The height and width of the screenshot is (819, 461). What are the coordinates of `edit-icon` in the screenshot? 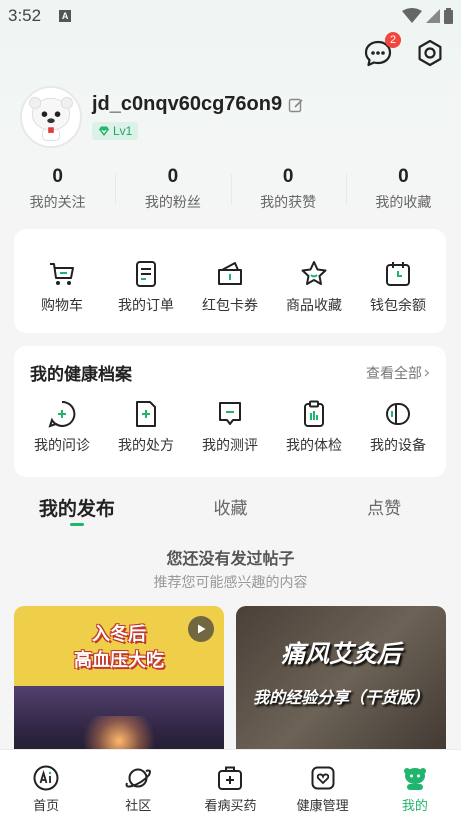 It's located at (296, 105).